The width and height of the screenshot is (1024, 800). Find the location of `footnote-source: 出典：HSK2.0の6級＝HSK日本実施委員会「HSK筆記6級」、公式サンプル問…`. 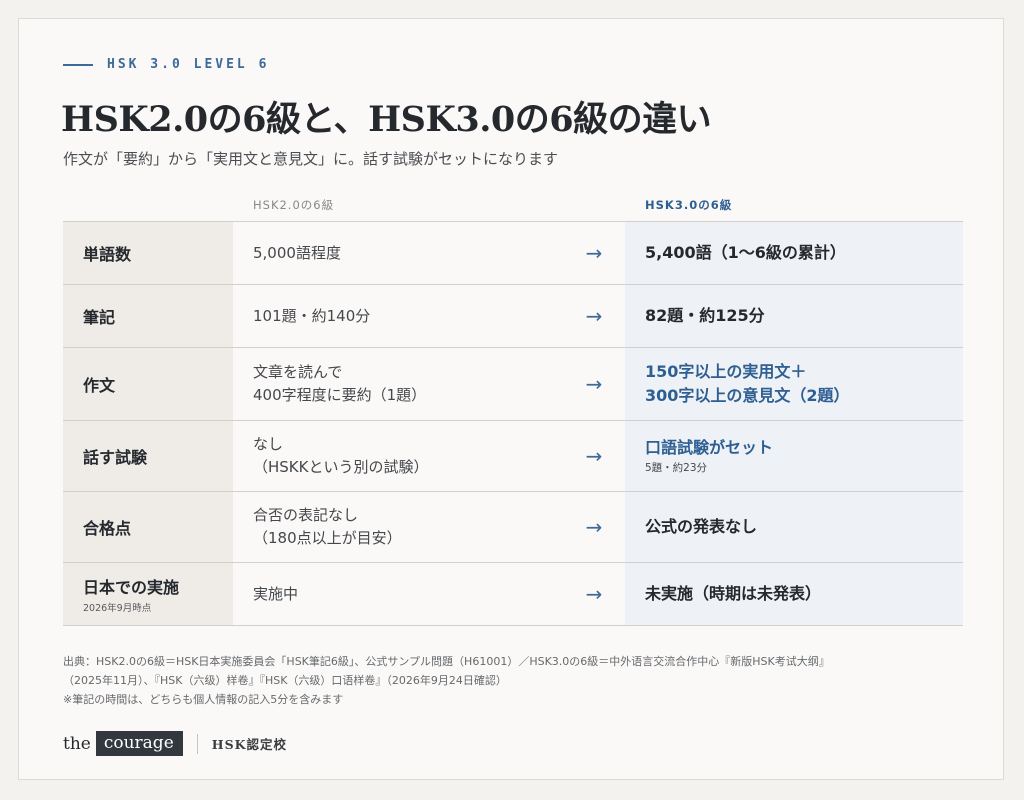

footnote-source: 出典：HSK2.0の6級＝HSK日本実施委員会「HSK筆記6級」、公式サンプル問… is located at coordinates (446, 661).